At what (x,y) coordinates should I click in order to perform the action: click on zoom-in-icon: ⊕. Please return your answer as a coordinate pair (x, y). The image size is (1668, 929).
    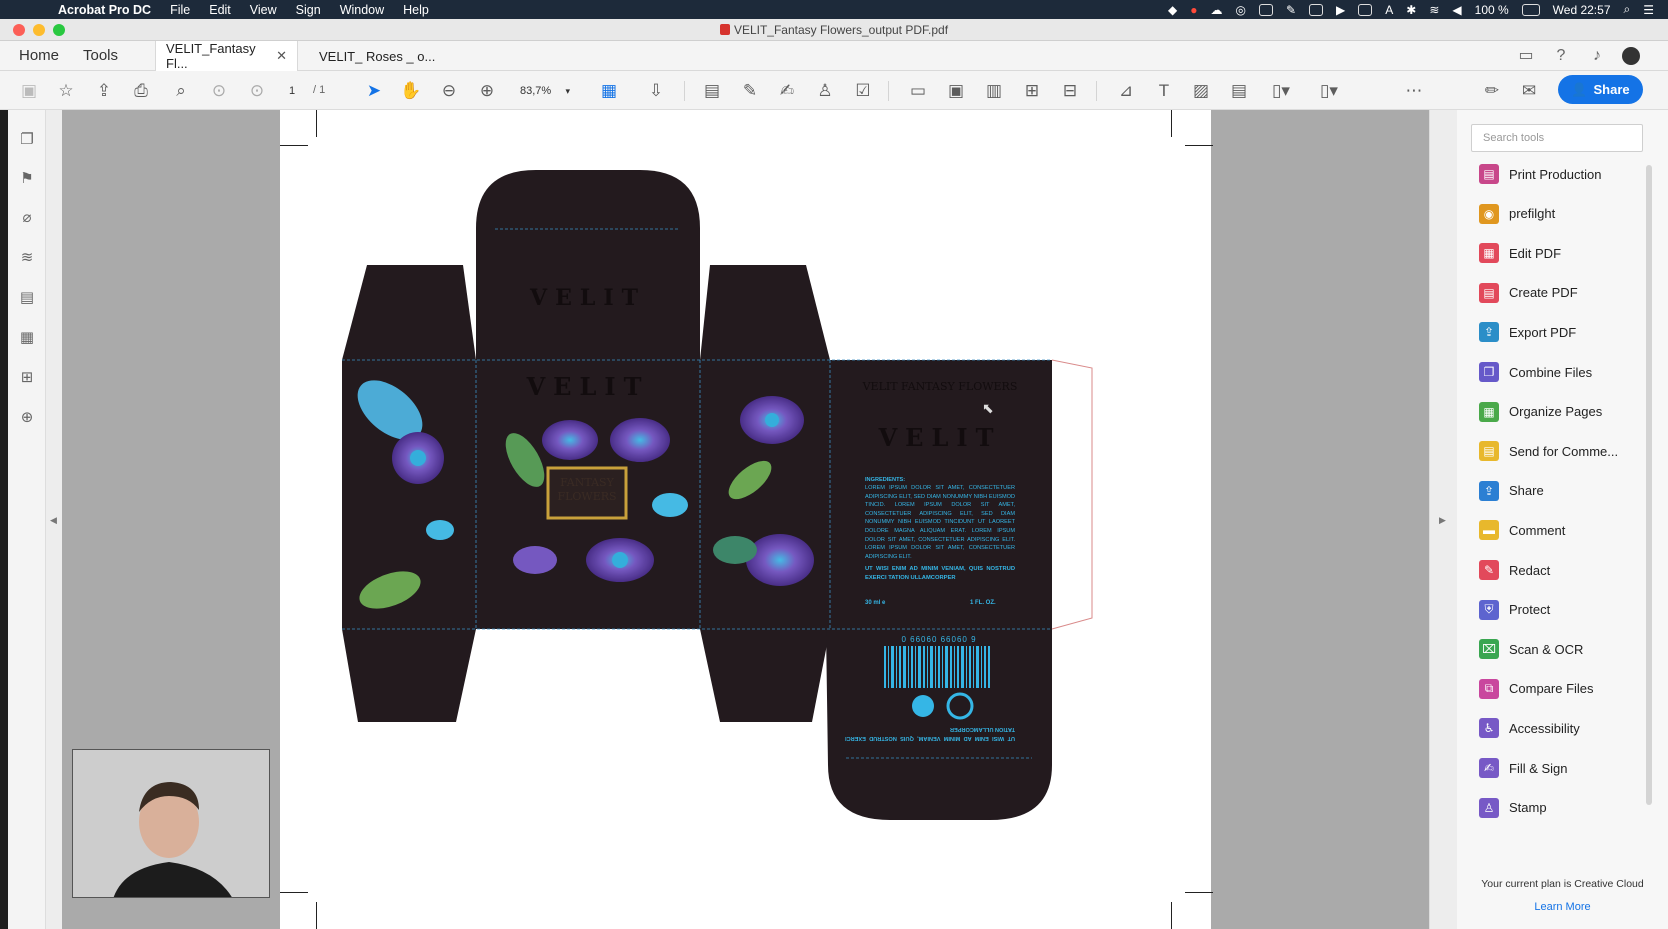
    Looking at the image, I should click on (487, 91).